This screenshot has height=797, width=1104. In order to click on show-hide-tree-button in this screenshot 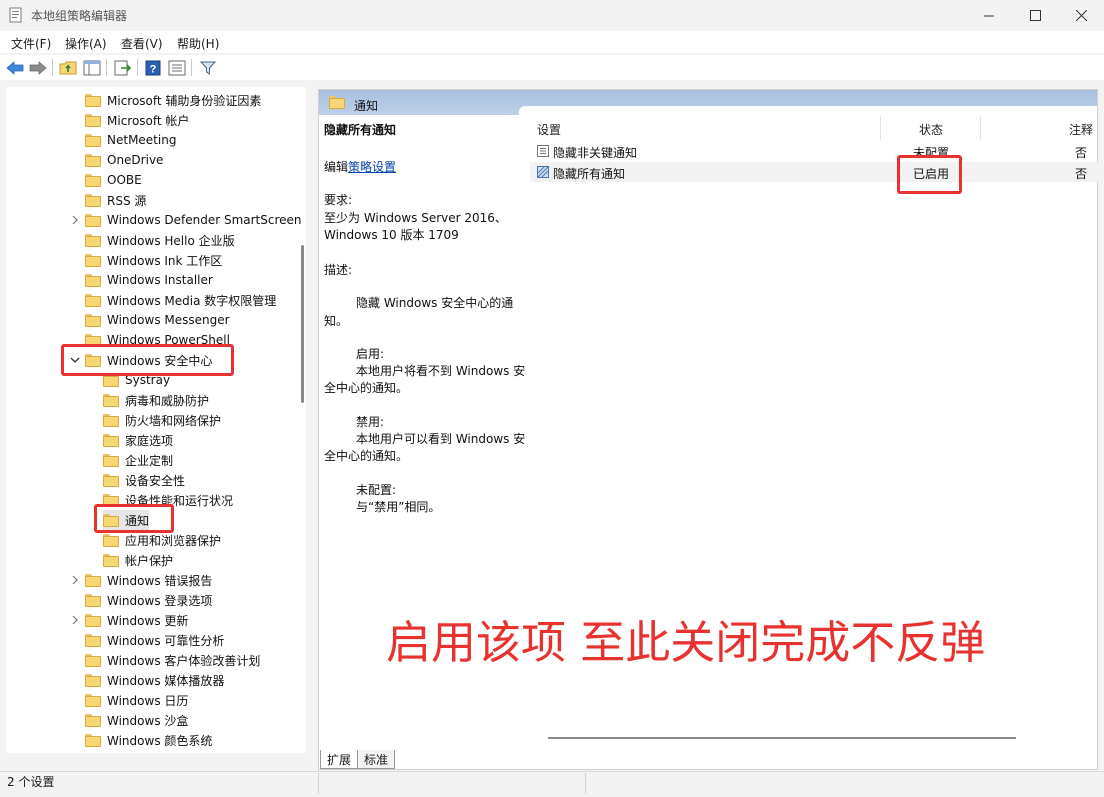, I will do `click(91, 67)`.